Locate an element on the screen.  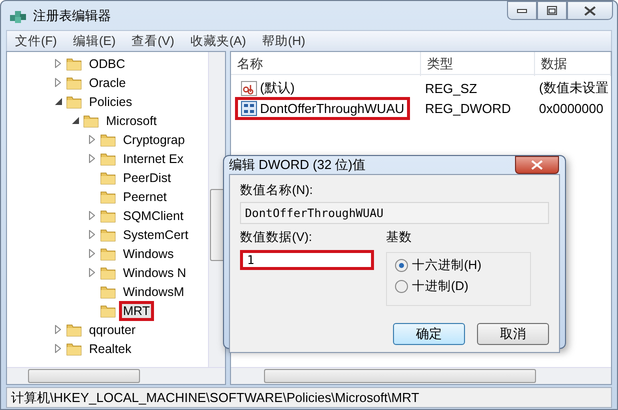
tree-item: Windows N is located at coordinates (154, 272).